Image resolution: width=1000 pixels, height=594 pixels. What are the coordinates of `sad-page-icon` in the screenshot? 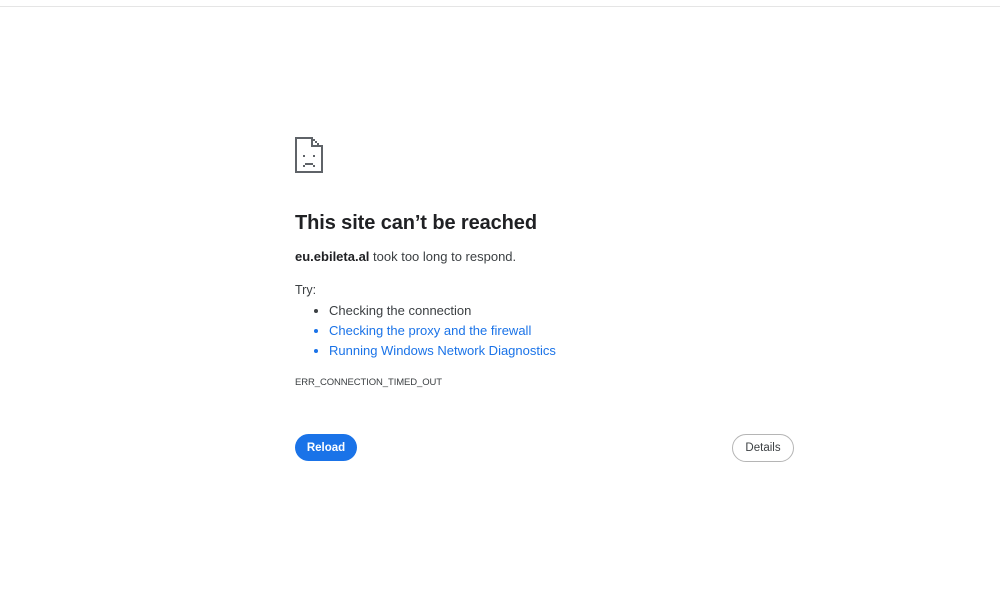 It's located at (309, 155).